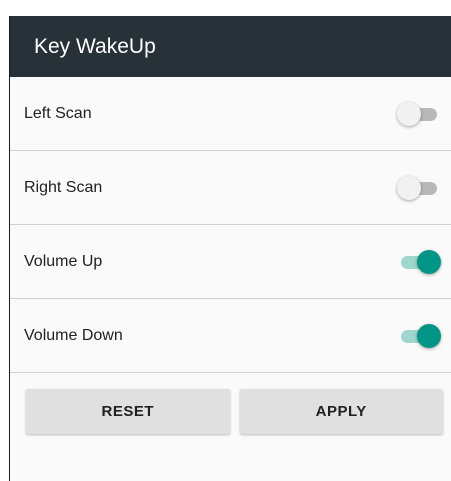 This screenshot has width=451, height=481. I want to click on right-scan-toggle, so click(419, 188).